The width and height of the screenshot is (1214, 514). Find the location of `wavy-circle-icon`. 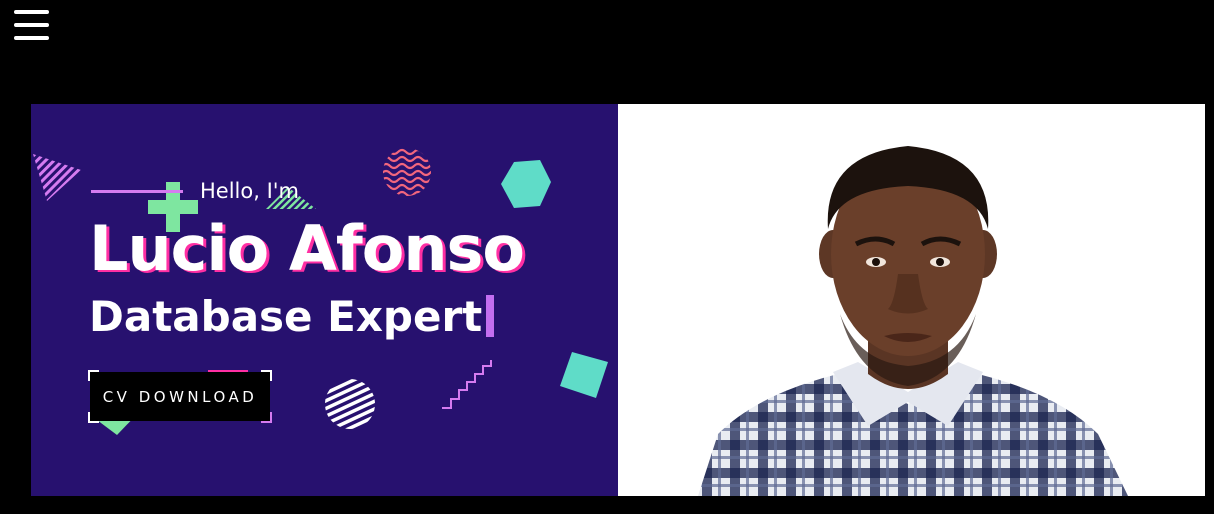

wavy-circle-icon is located at coordinates (407, 172).